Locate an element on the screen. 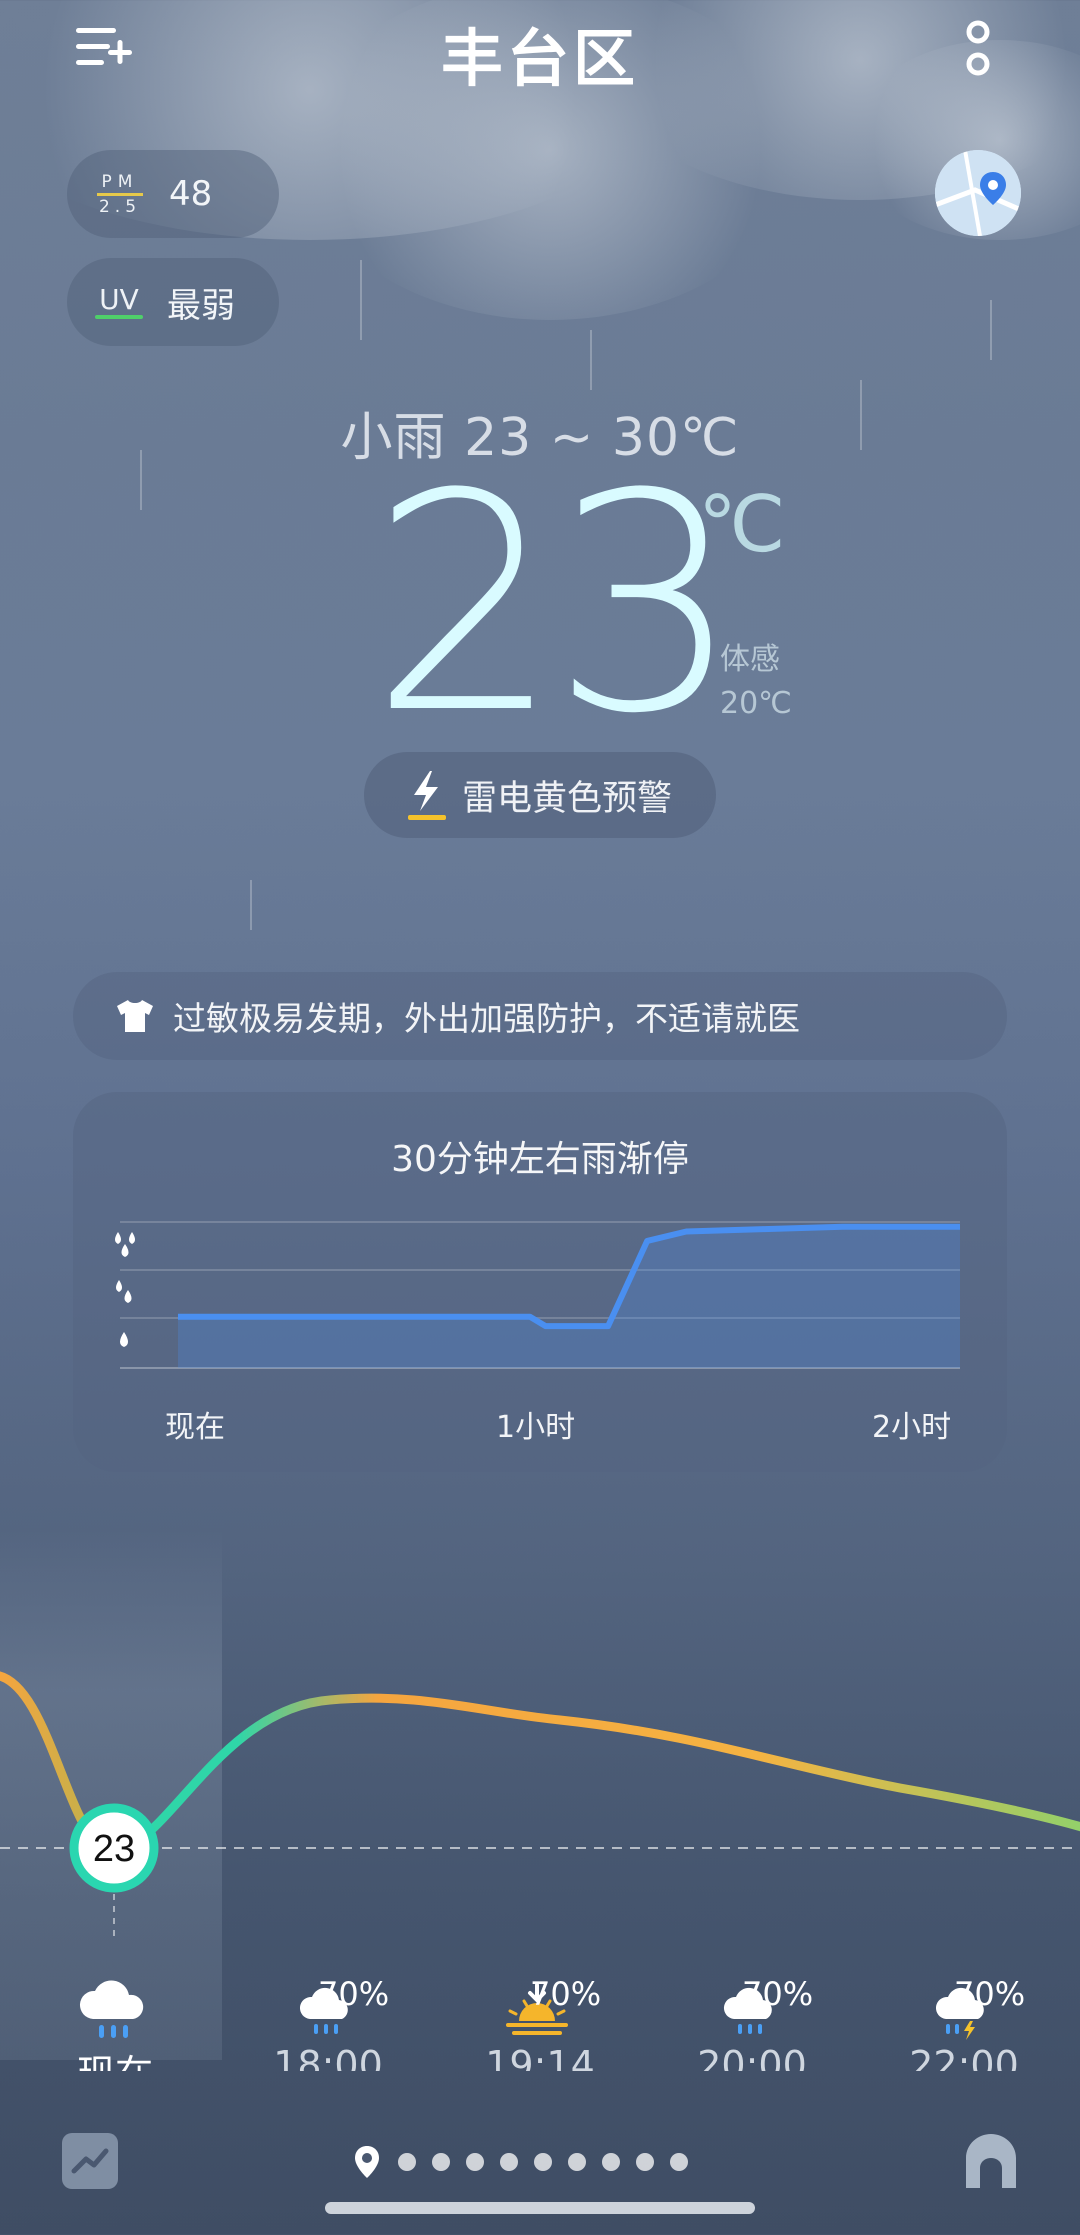 This screenshot has height=2235, width=1080. feels-like-label: 体感 is located at coordinates (750, 659).